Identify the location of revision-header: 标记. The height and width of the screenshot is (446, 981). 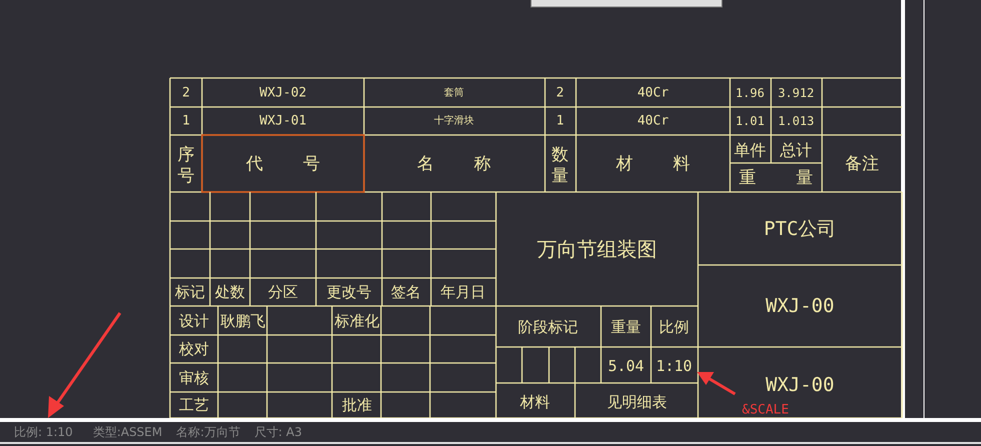
(190, 292).